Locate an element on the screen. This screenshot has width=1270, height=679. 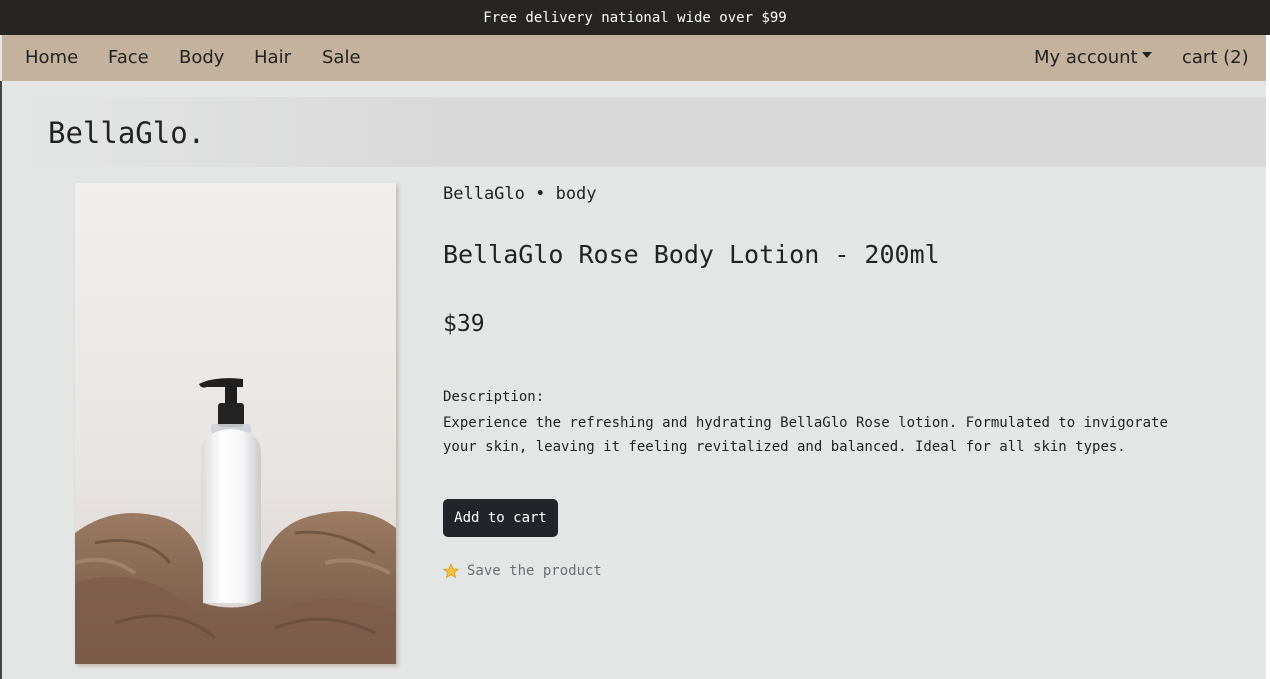
nav-home: Home is located at coordinates (51, 57).